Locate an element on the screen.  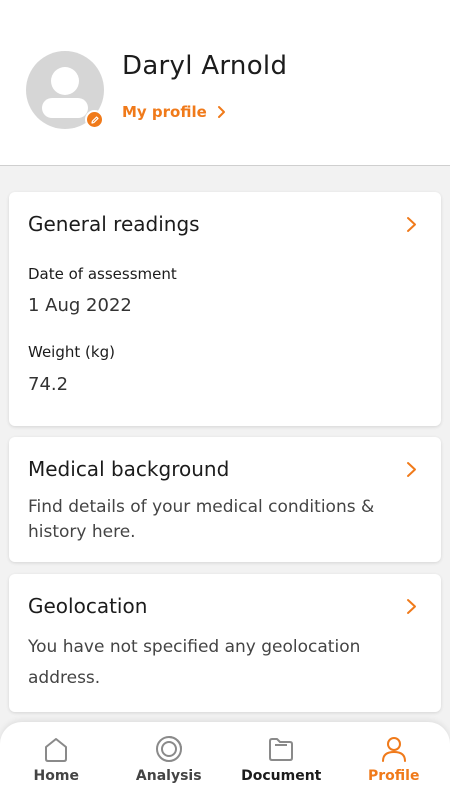
nav-label-home: Home is located at coordinates (56, 776).